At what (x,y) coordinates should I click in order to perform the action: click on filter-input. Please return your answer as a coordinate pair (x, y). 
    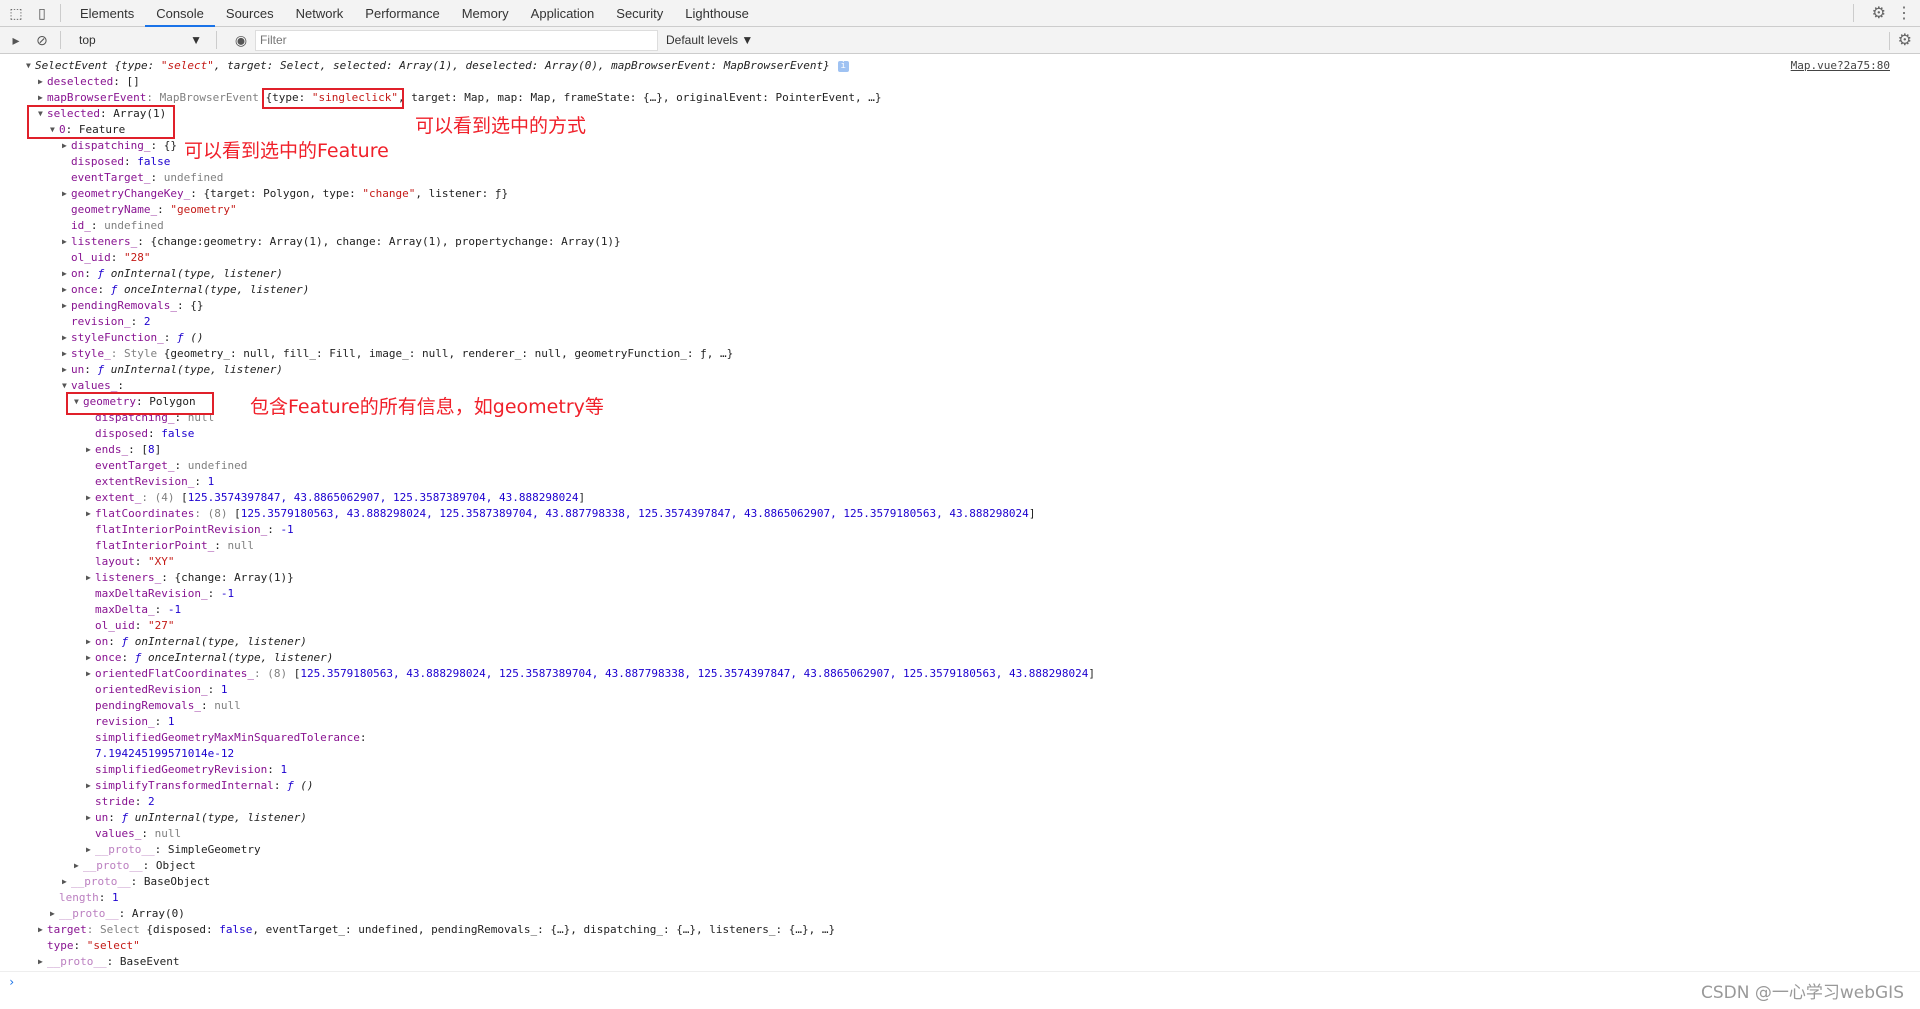
    Looking at the image, I should click on (456, 40).